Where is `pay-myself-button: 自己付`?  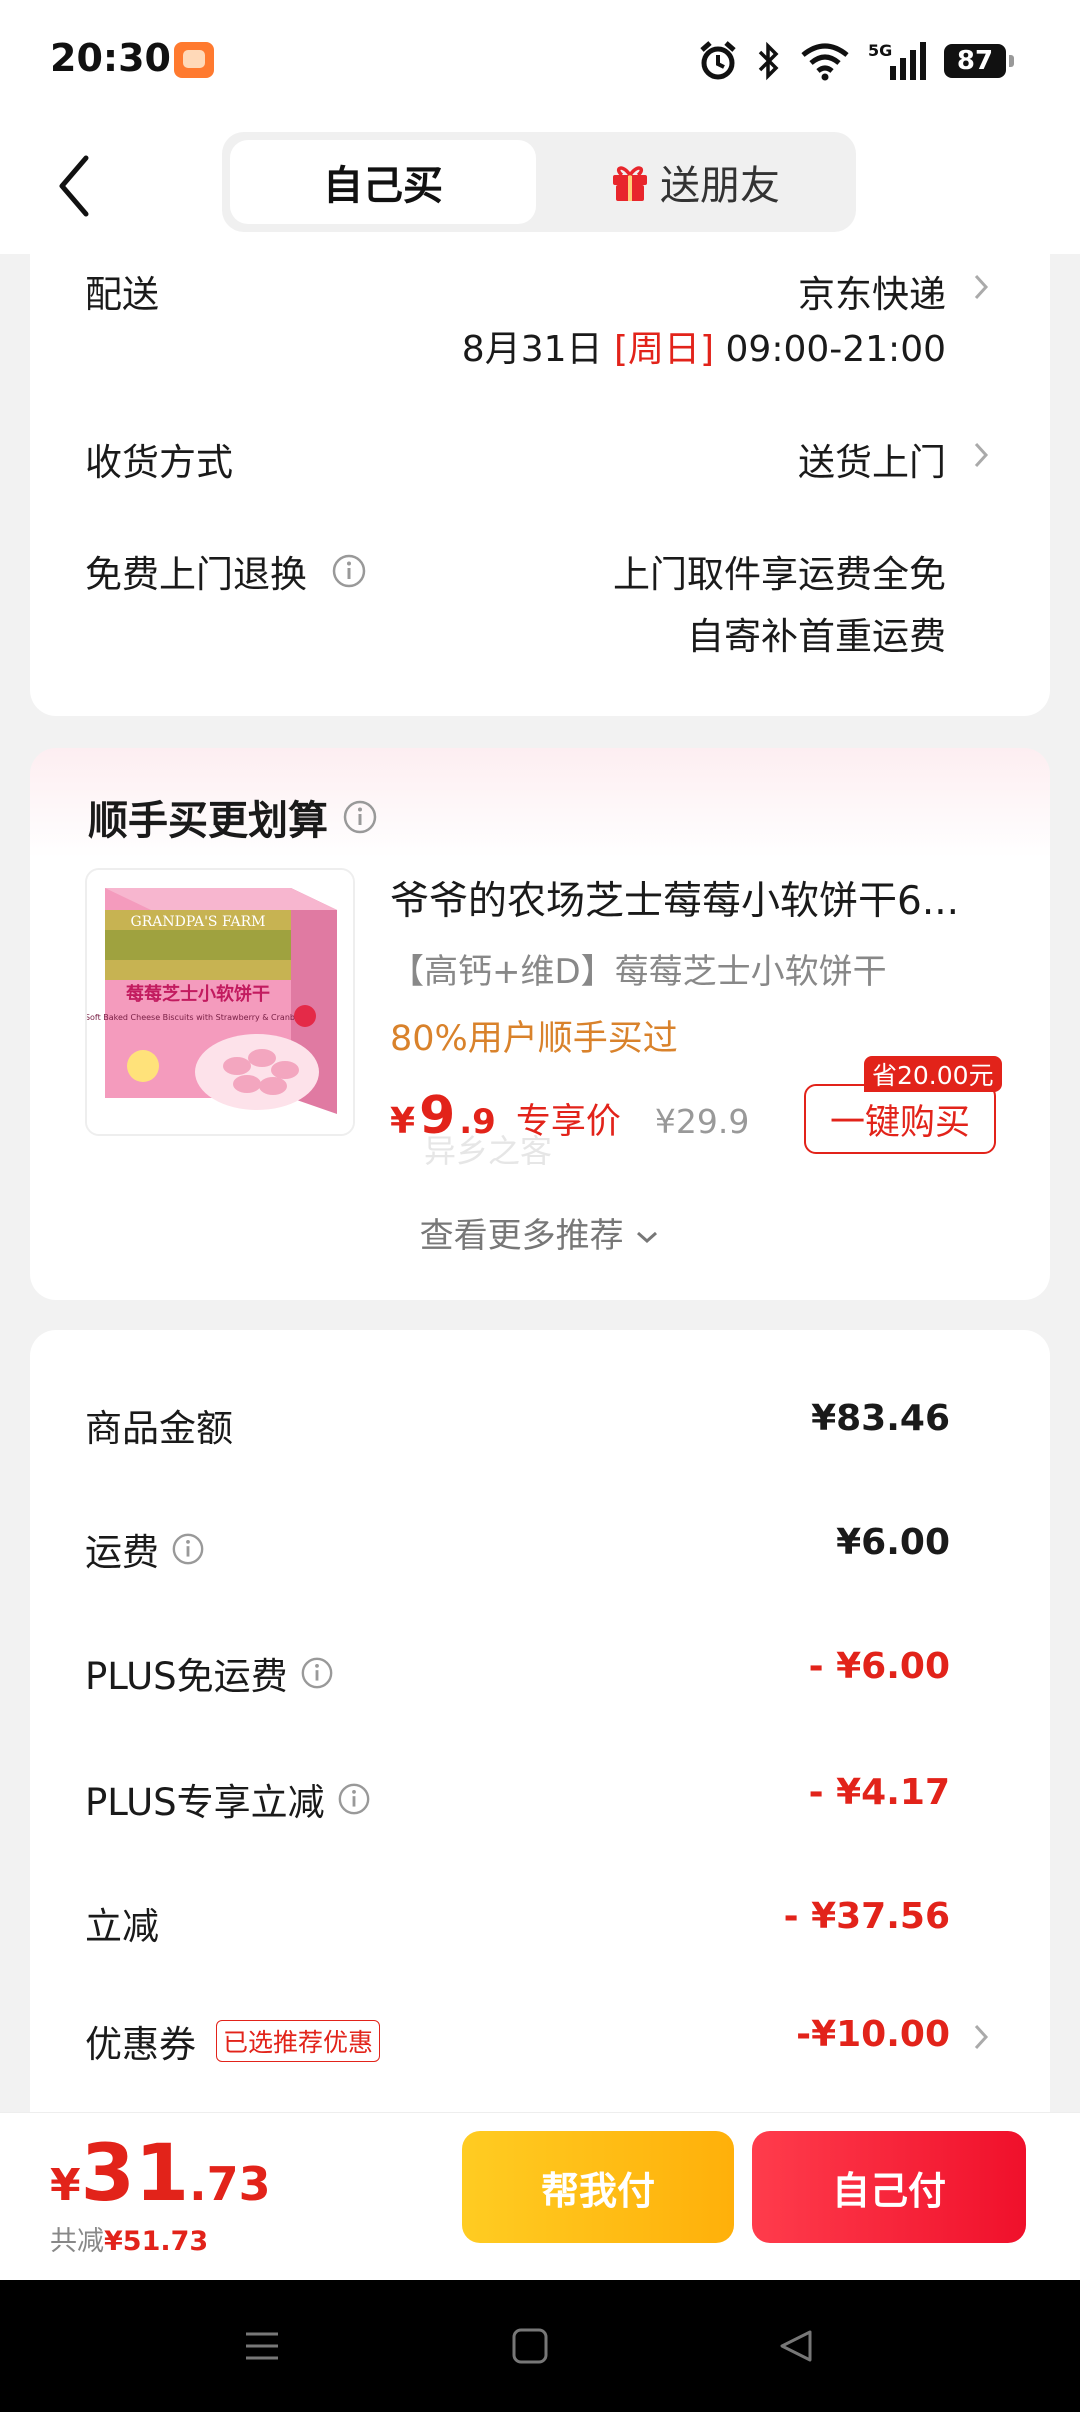
pay-myself-button: 自己付 is located at coordinates (889, 2187).